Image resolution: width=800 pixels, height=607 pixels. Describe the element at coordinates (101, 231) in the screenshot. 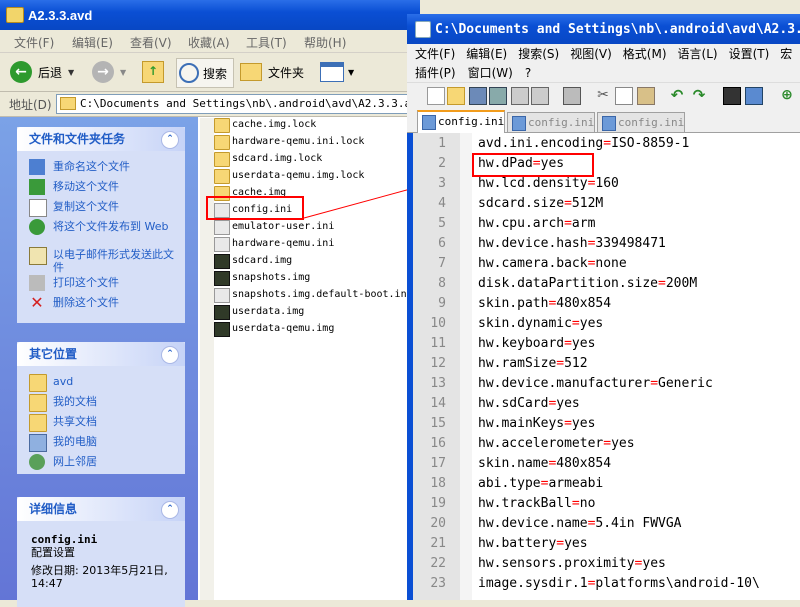

I see `task-publish: 将这个文件发布到 Web` at that location.